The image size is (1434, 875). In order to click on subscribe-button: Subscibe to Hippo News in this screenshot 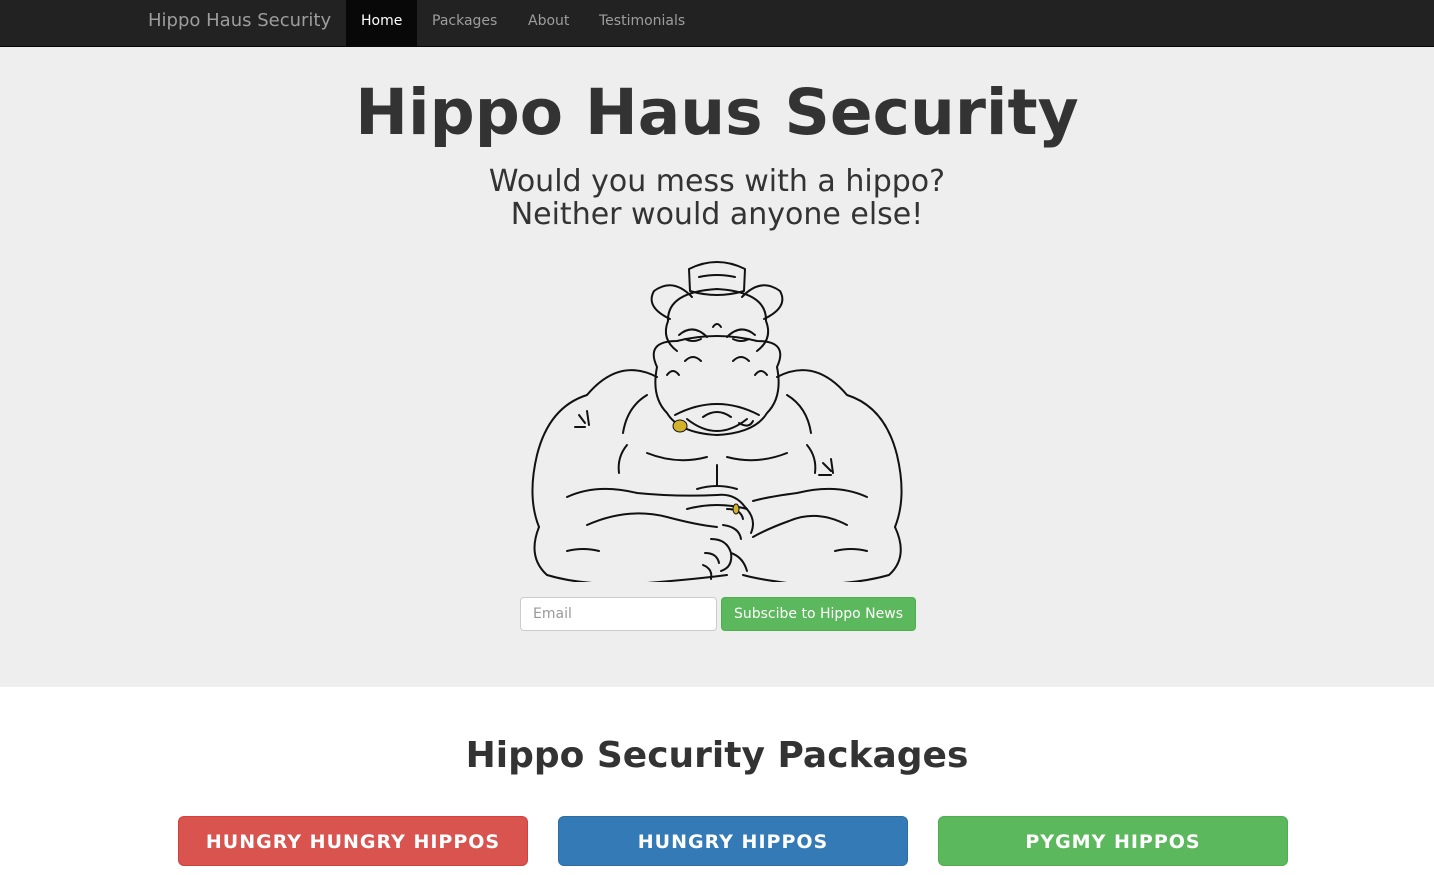, I will do `click(818, 614)`.